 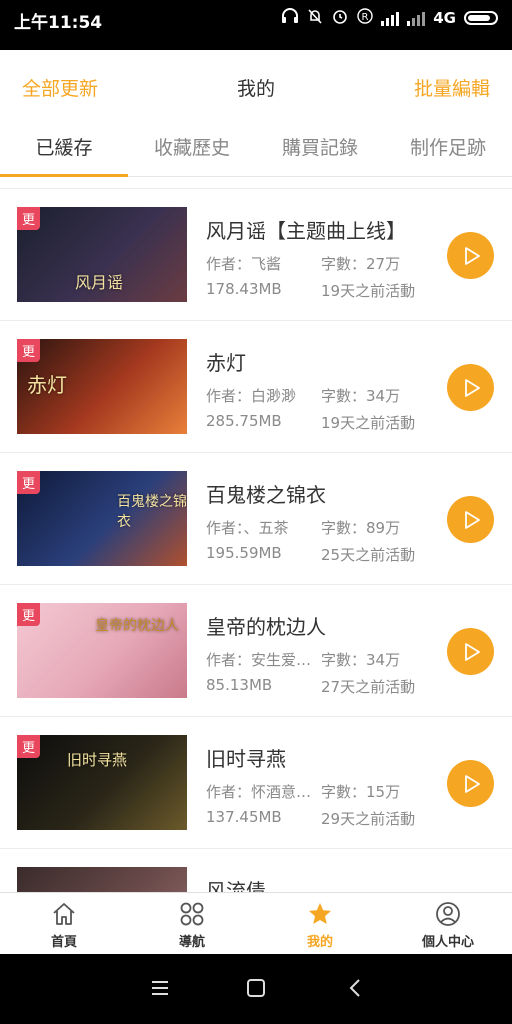 What do you see at coordinates (315, 18) in the screenshot?
I see `mute-bell-icon` at bounding box center [315, 18].